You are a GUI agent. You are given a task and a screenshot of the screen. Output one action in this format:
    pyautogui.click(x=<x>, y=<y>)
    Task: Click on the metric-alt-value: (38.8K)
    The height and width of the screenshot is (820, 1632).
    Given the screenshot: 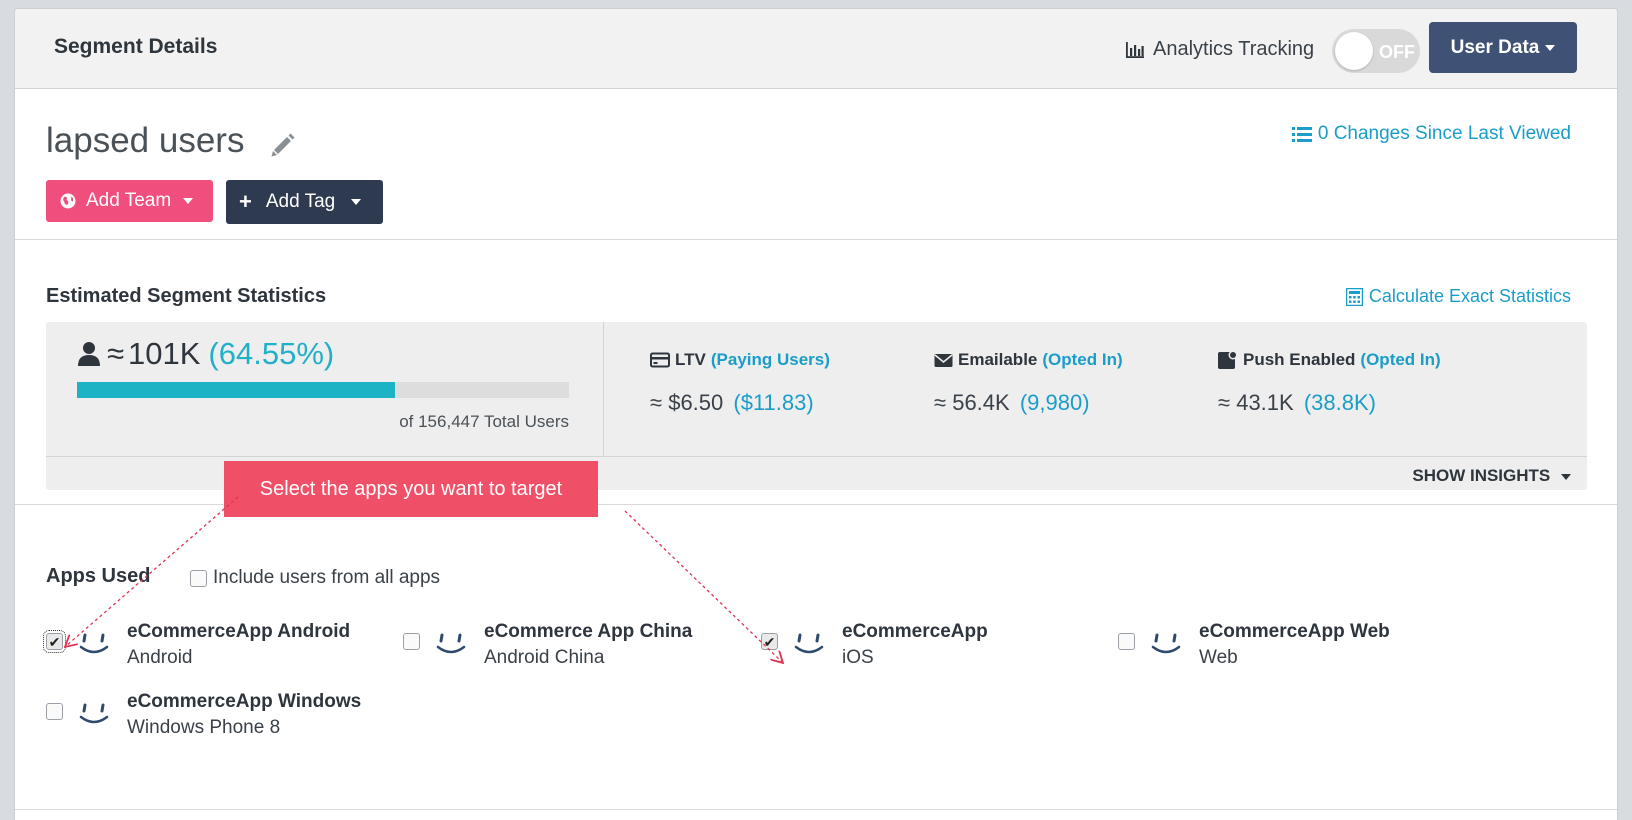 What is the action you would take?
    pyautogui.click(x=1339, y=402)
    